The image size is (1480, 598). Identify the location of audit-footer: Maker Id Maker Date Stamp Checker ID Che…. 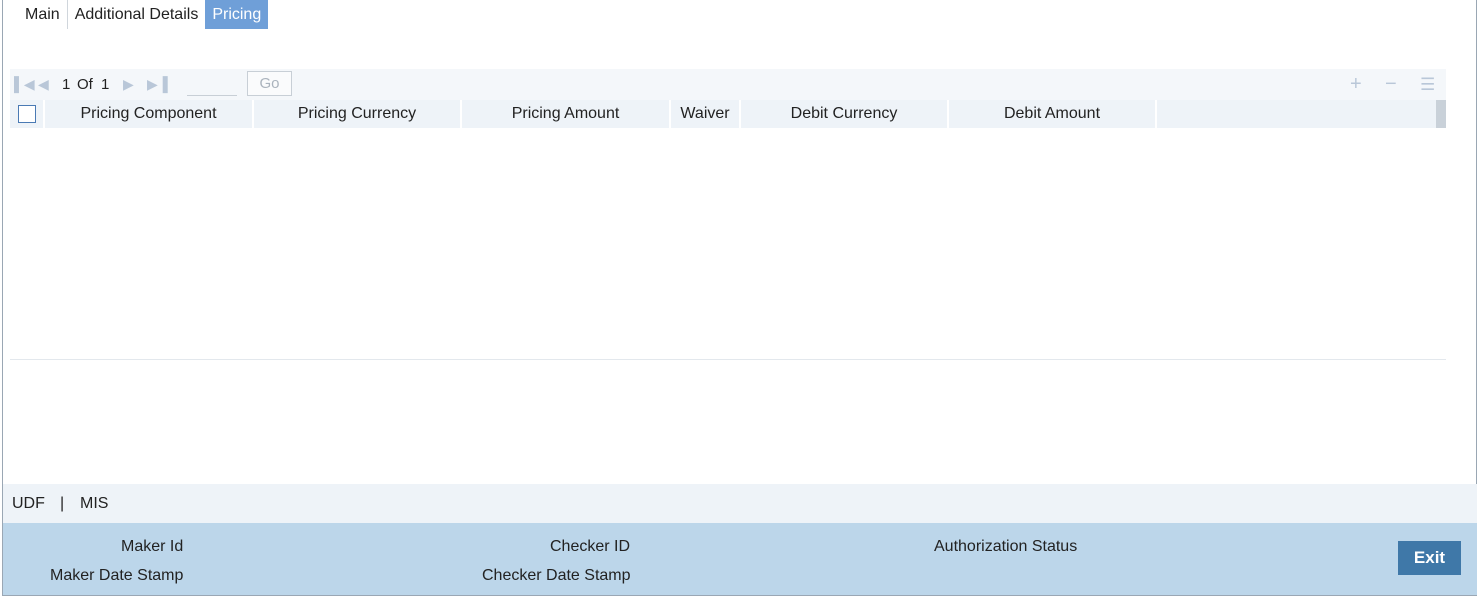
(740, 559).